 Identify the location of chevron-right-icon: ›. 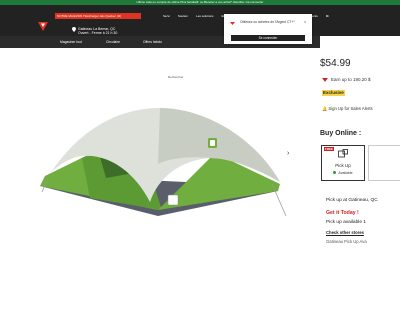
(288, 153).